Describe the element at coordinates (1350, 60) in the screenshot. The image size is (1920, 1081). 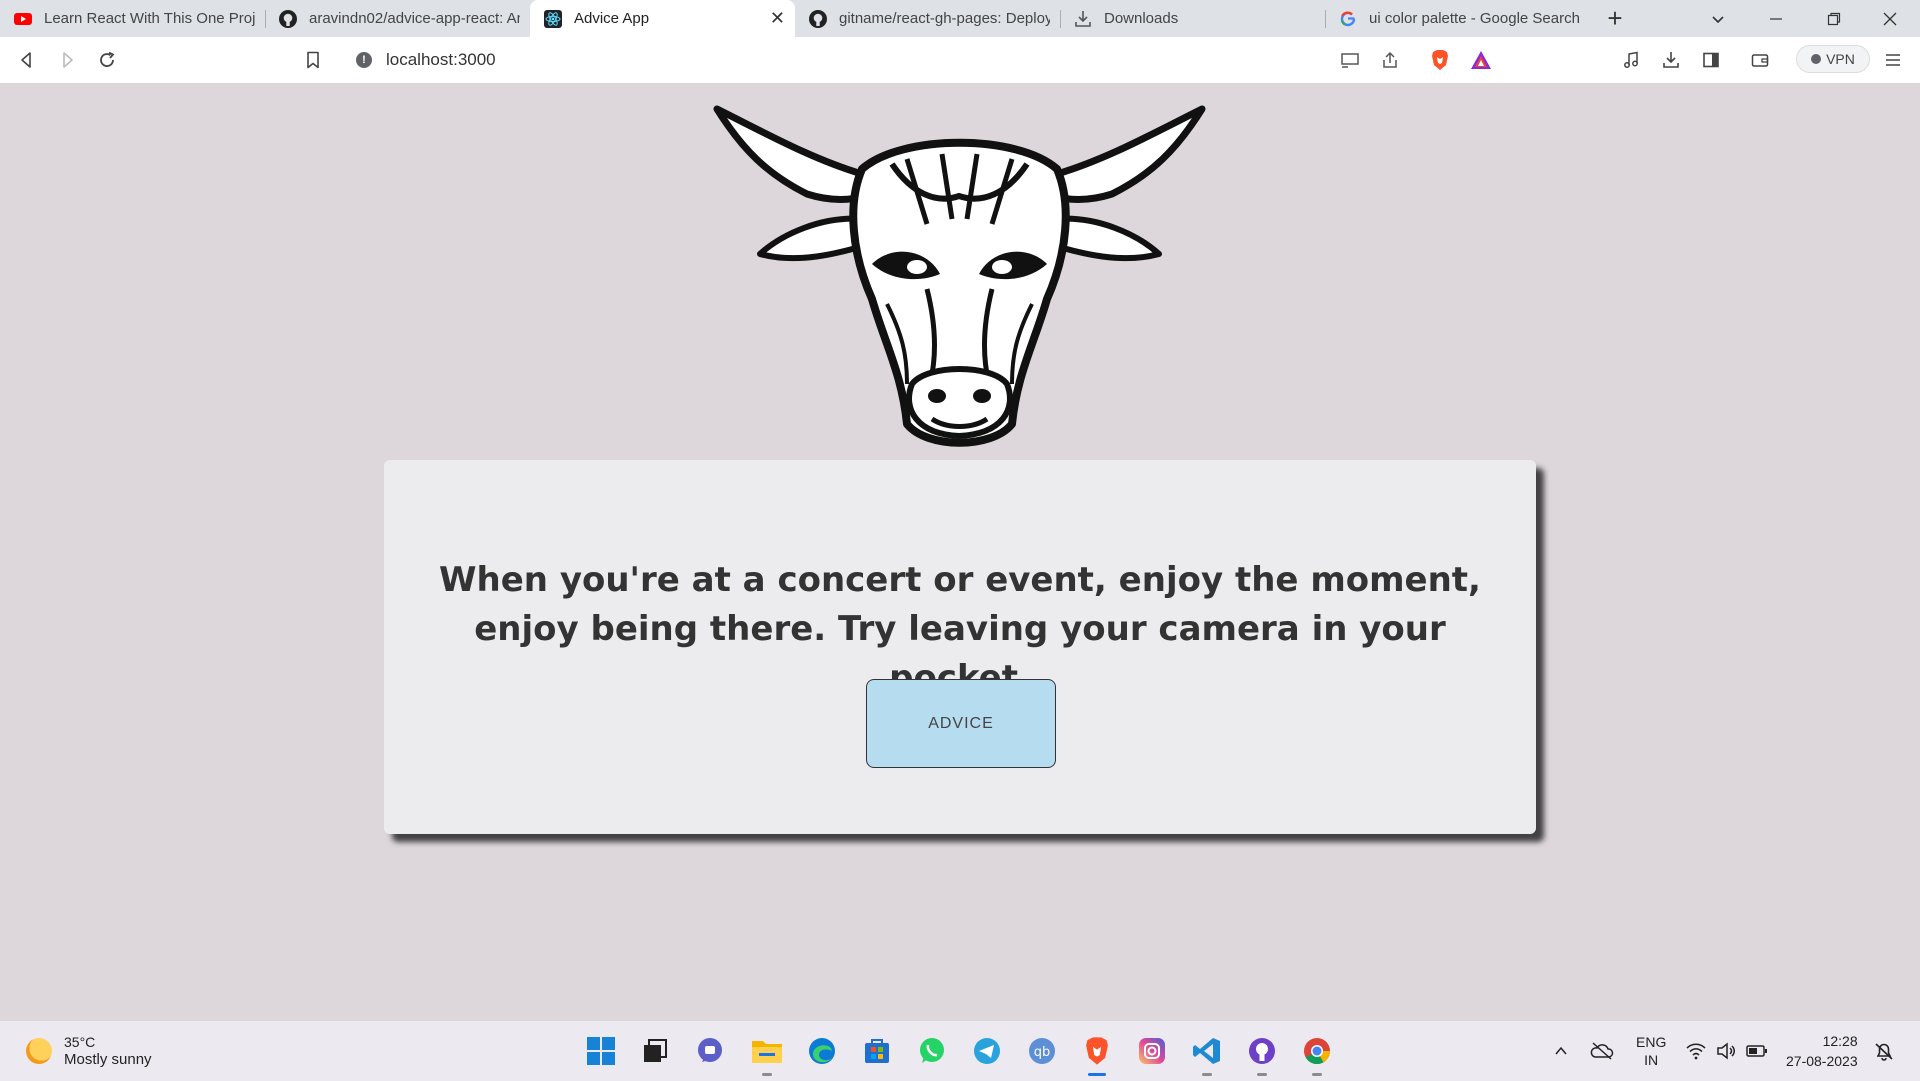
I see `cast-icon` at that location.